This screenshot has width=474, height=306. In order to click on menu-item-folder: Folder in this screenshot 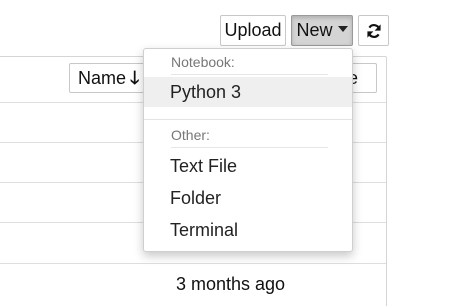, I will do `click(248, 198)`.